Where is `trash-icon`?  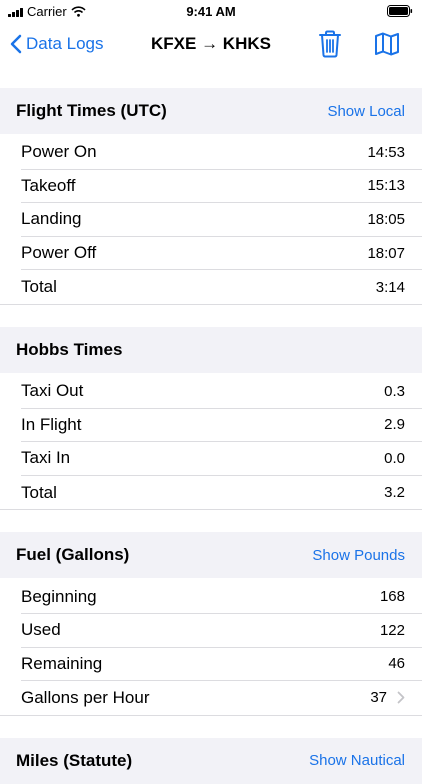
trash-icon is located at coordinates (330, 44).